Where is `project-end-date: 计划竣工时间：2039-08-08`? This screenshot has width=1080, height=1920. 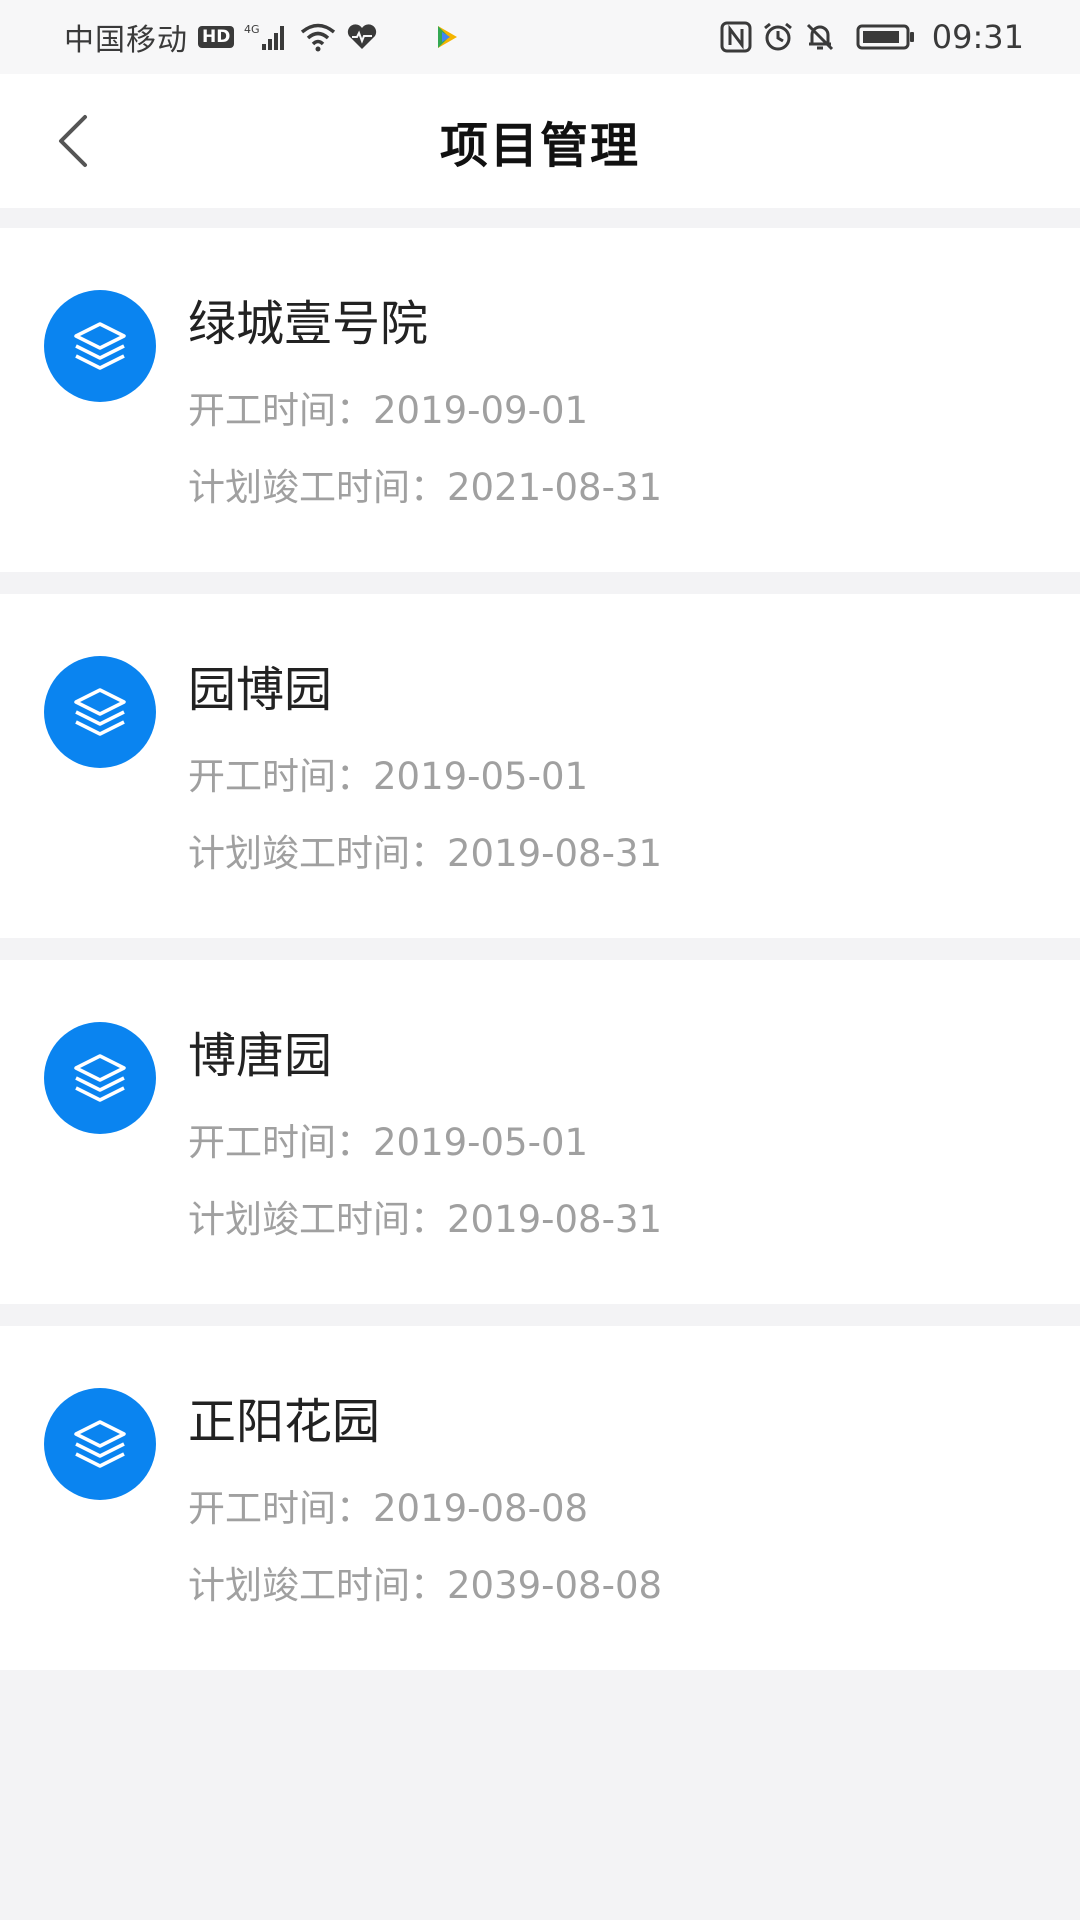
project-end-date: 计划竣工时间：2039-08-08 is located at coordinates (425, 1586).